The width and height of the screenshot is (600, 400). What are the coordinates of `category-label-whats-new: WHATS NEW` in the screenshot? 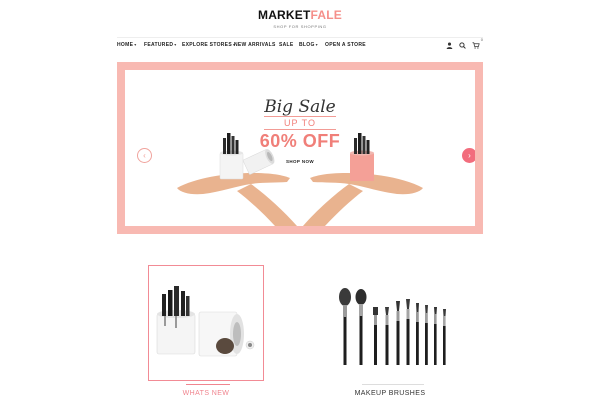 It's located at (206, 393).